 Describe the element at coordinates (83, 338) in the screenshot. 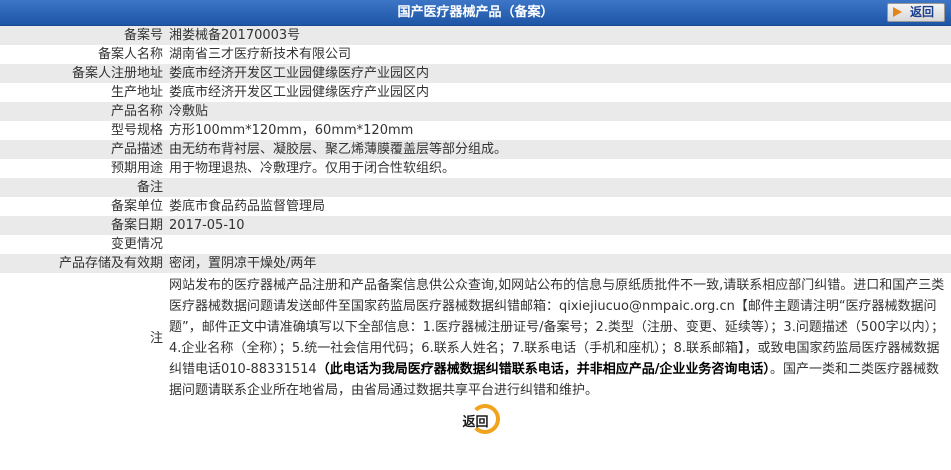

I see `note-label: 注` at that location.